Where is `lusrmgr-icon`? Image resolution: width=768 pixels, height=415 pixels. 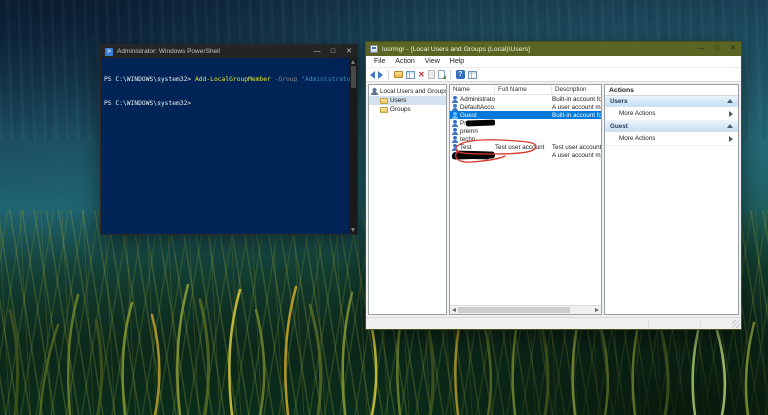
lusrmgr-icon is located at coordinates (374, 49).